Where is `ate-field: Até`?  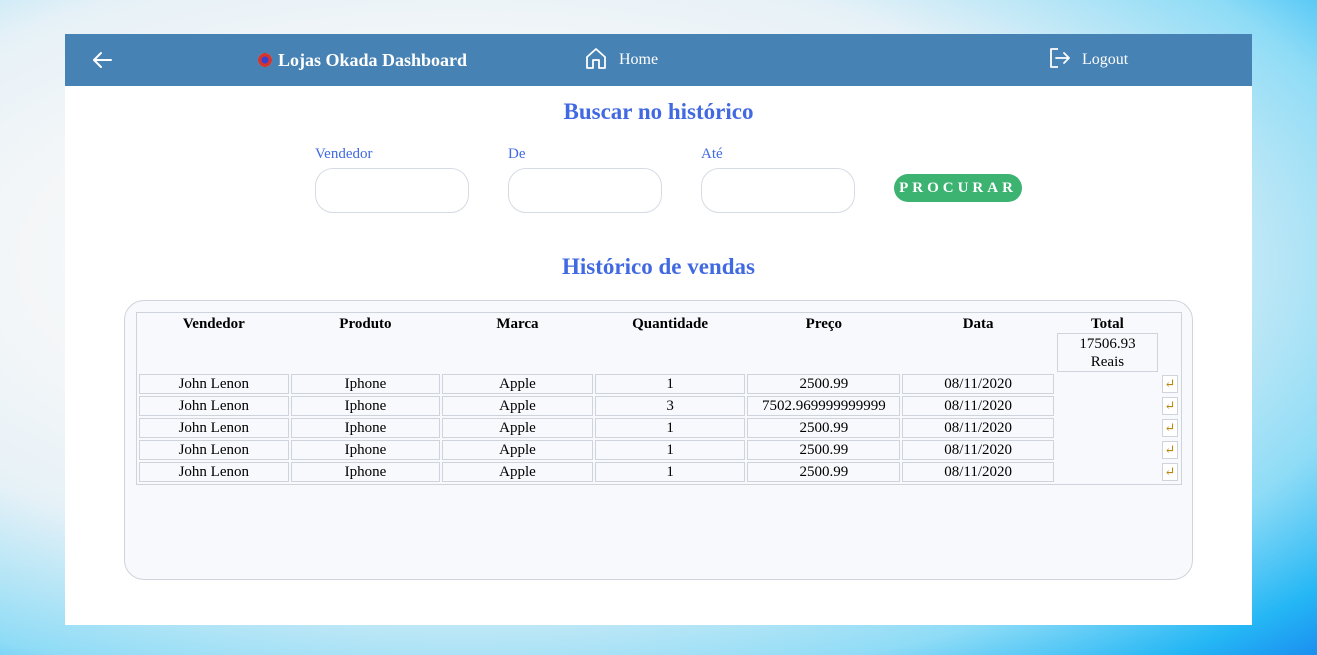
ate-field: Até is located at coordinates (778, 179).